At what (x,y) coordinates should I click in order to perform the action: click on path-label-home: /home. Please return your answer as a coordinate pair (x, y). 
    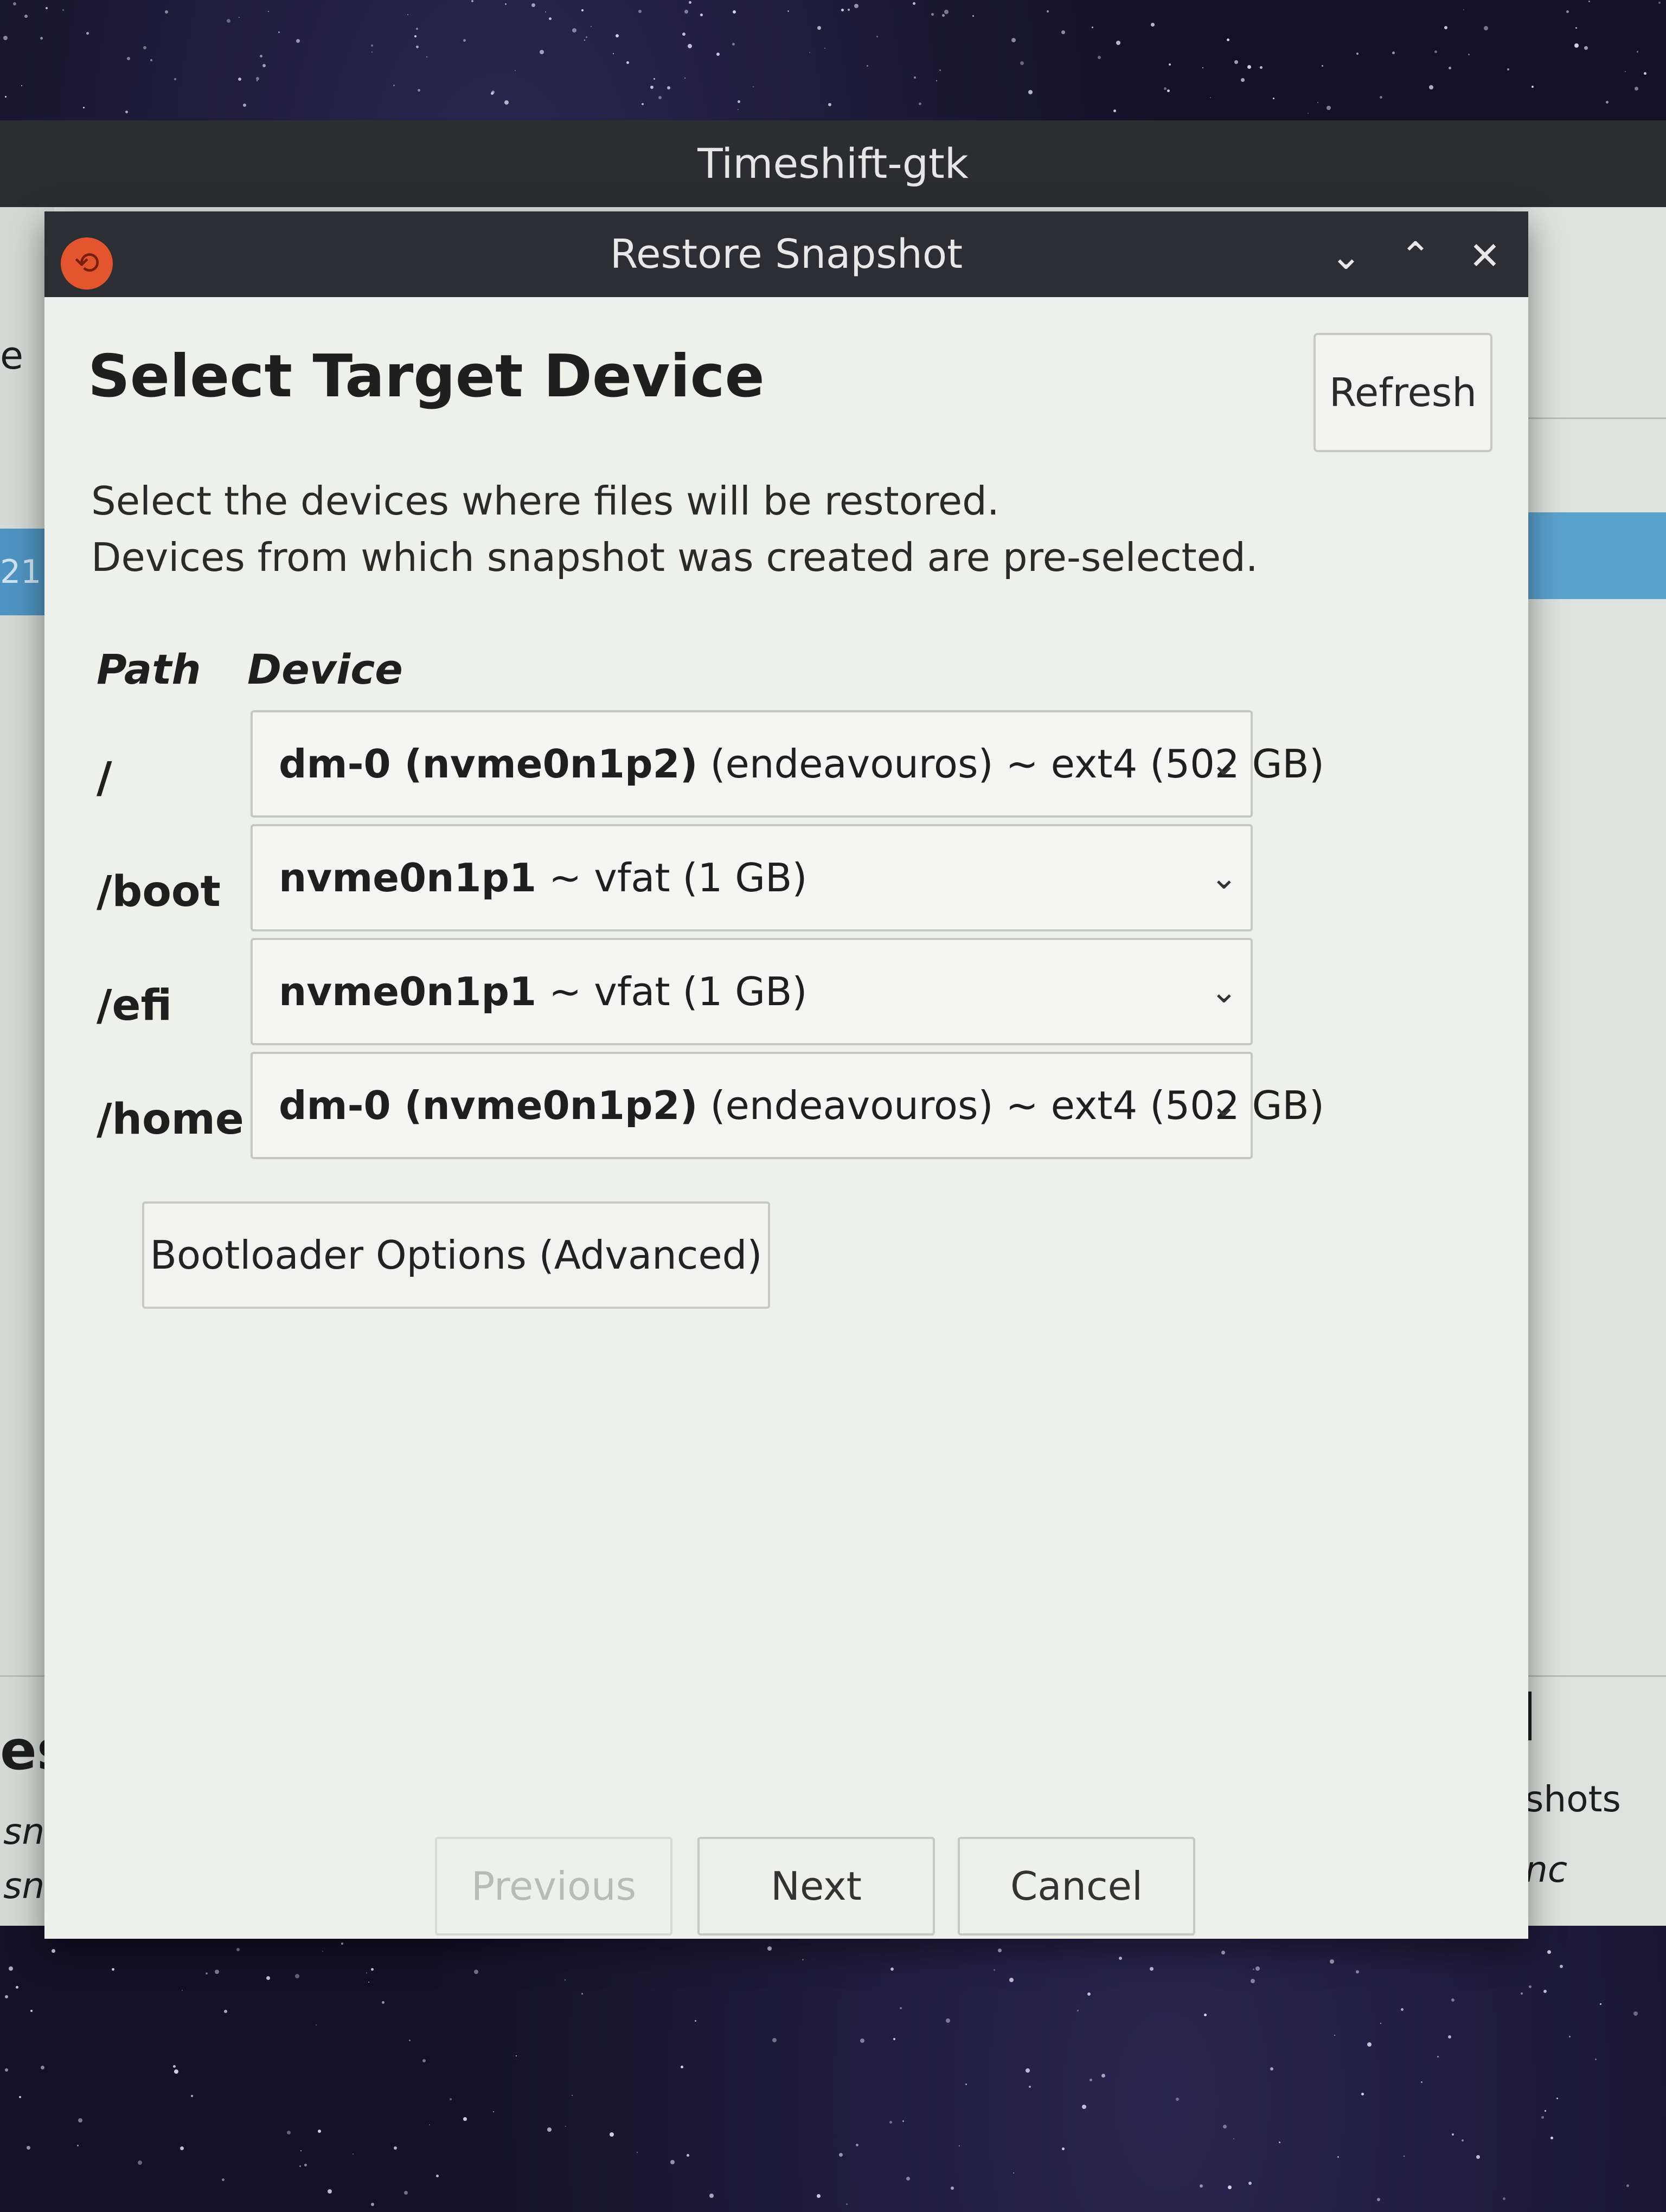
    Looking at the image, I should click on (170, 1119).